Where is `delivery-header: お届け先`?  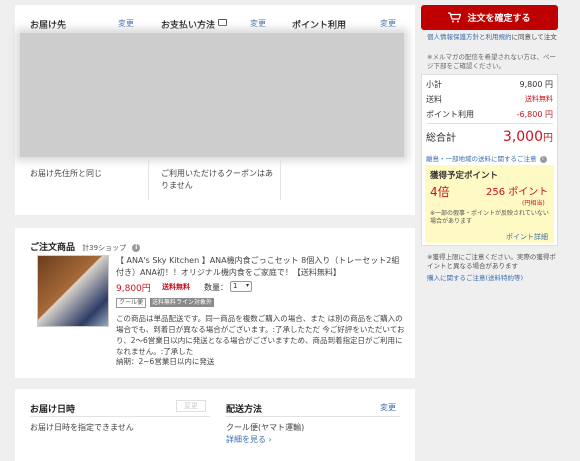
delivery-header: お届け先 is located at coordinates (48, 26).